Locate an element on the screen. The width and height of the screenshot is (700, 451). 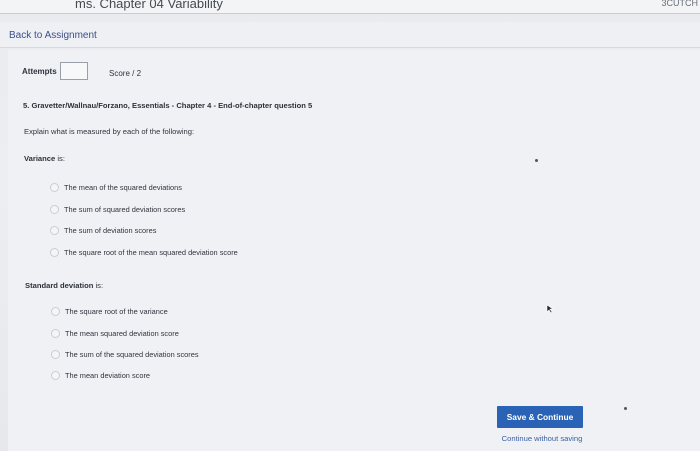
window-title: ms. Chapter 04 Variability is located at coordinates (149, 5).